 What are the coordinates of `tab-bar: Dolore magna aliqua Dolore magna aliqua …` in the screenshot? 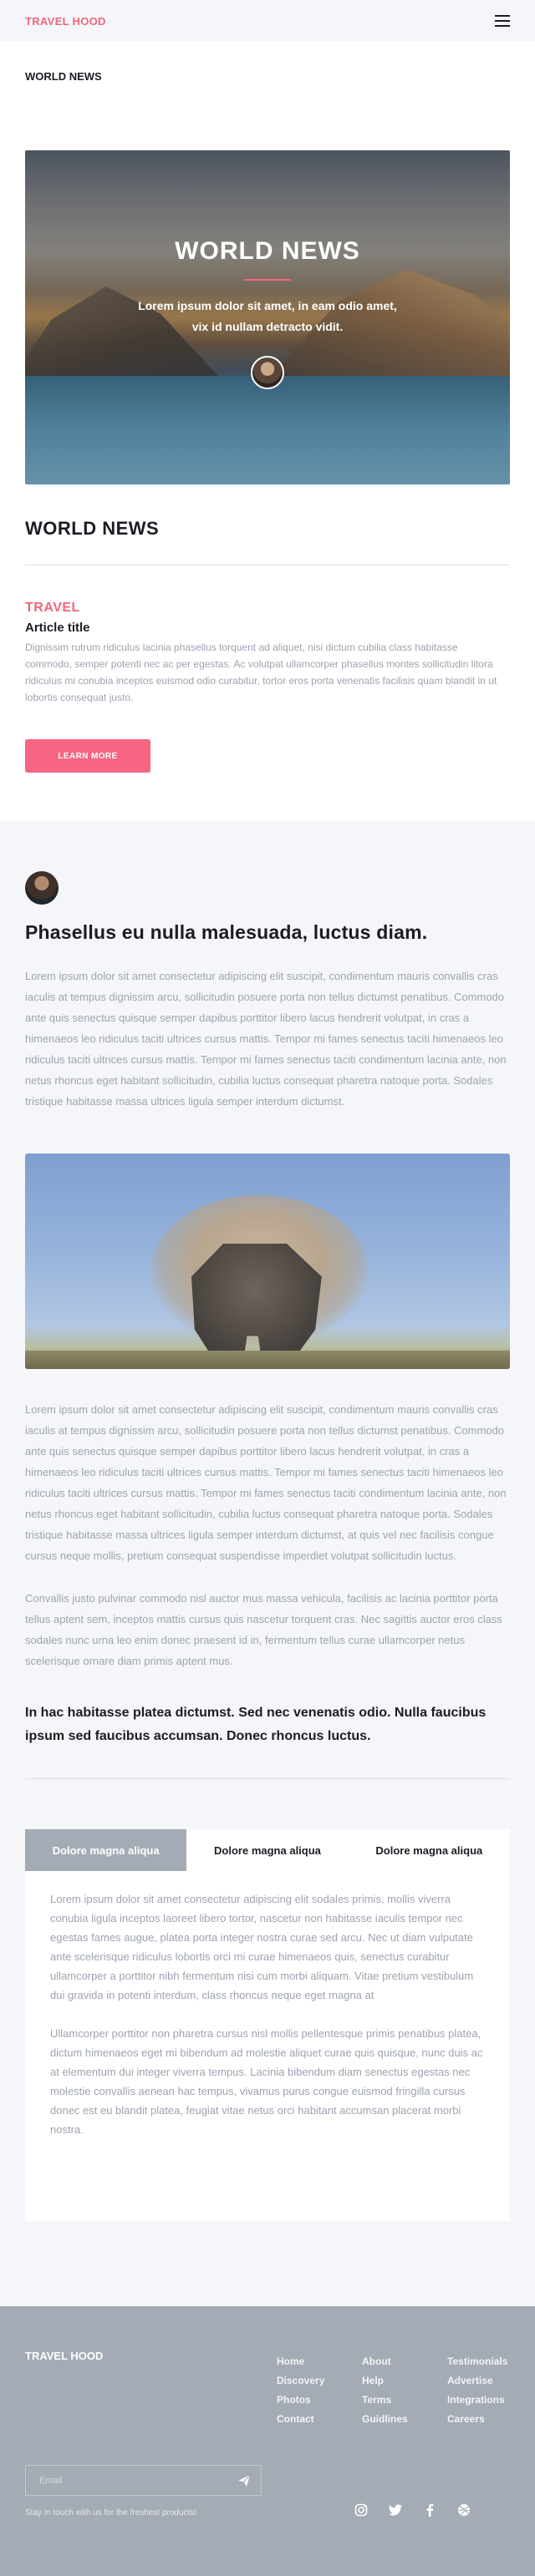 It's located at (267, 1850).